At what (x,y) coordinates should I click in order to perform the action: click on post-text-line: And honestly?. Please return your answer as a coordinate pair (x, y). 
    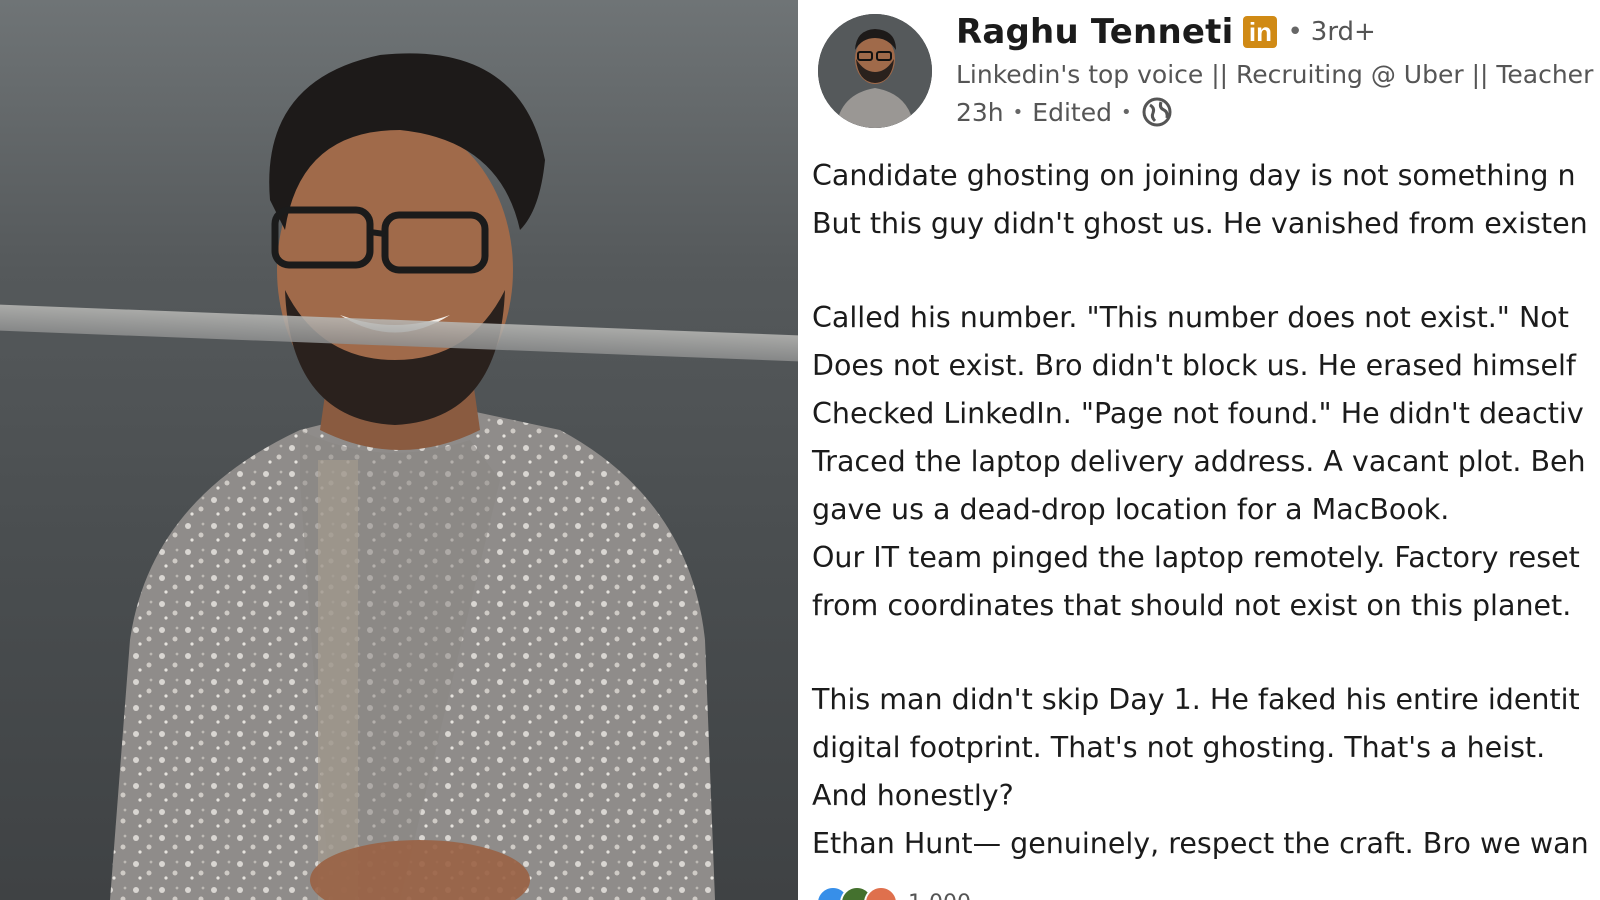
    Looking at the image, I should click on (913, 795).